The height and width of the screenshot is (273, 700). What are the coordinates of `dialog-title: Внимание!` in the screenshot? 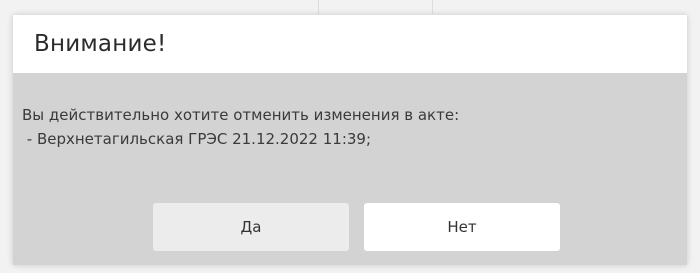 It's located at (100, 44).